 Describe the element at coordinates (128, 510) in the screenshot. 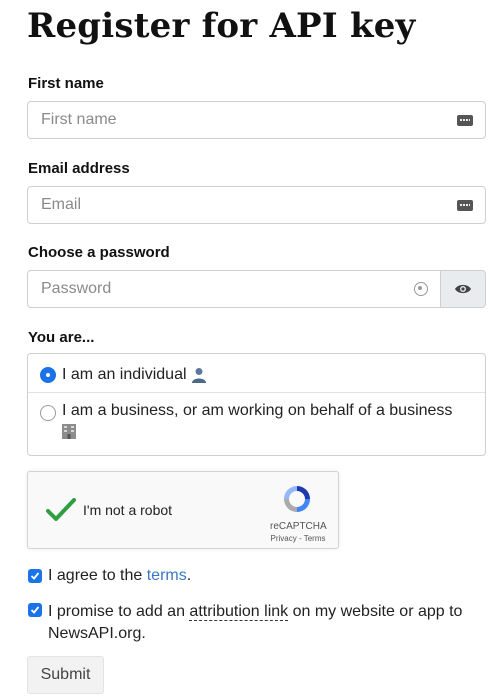

I see `captcha-label: I'm not a robot` at that location.